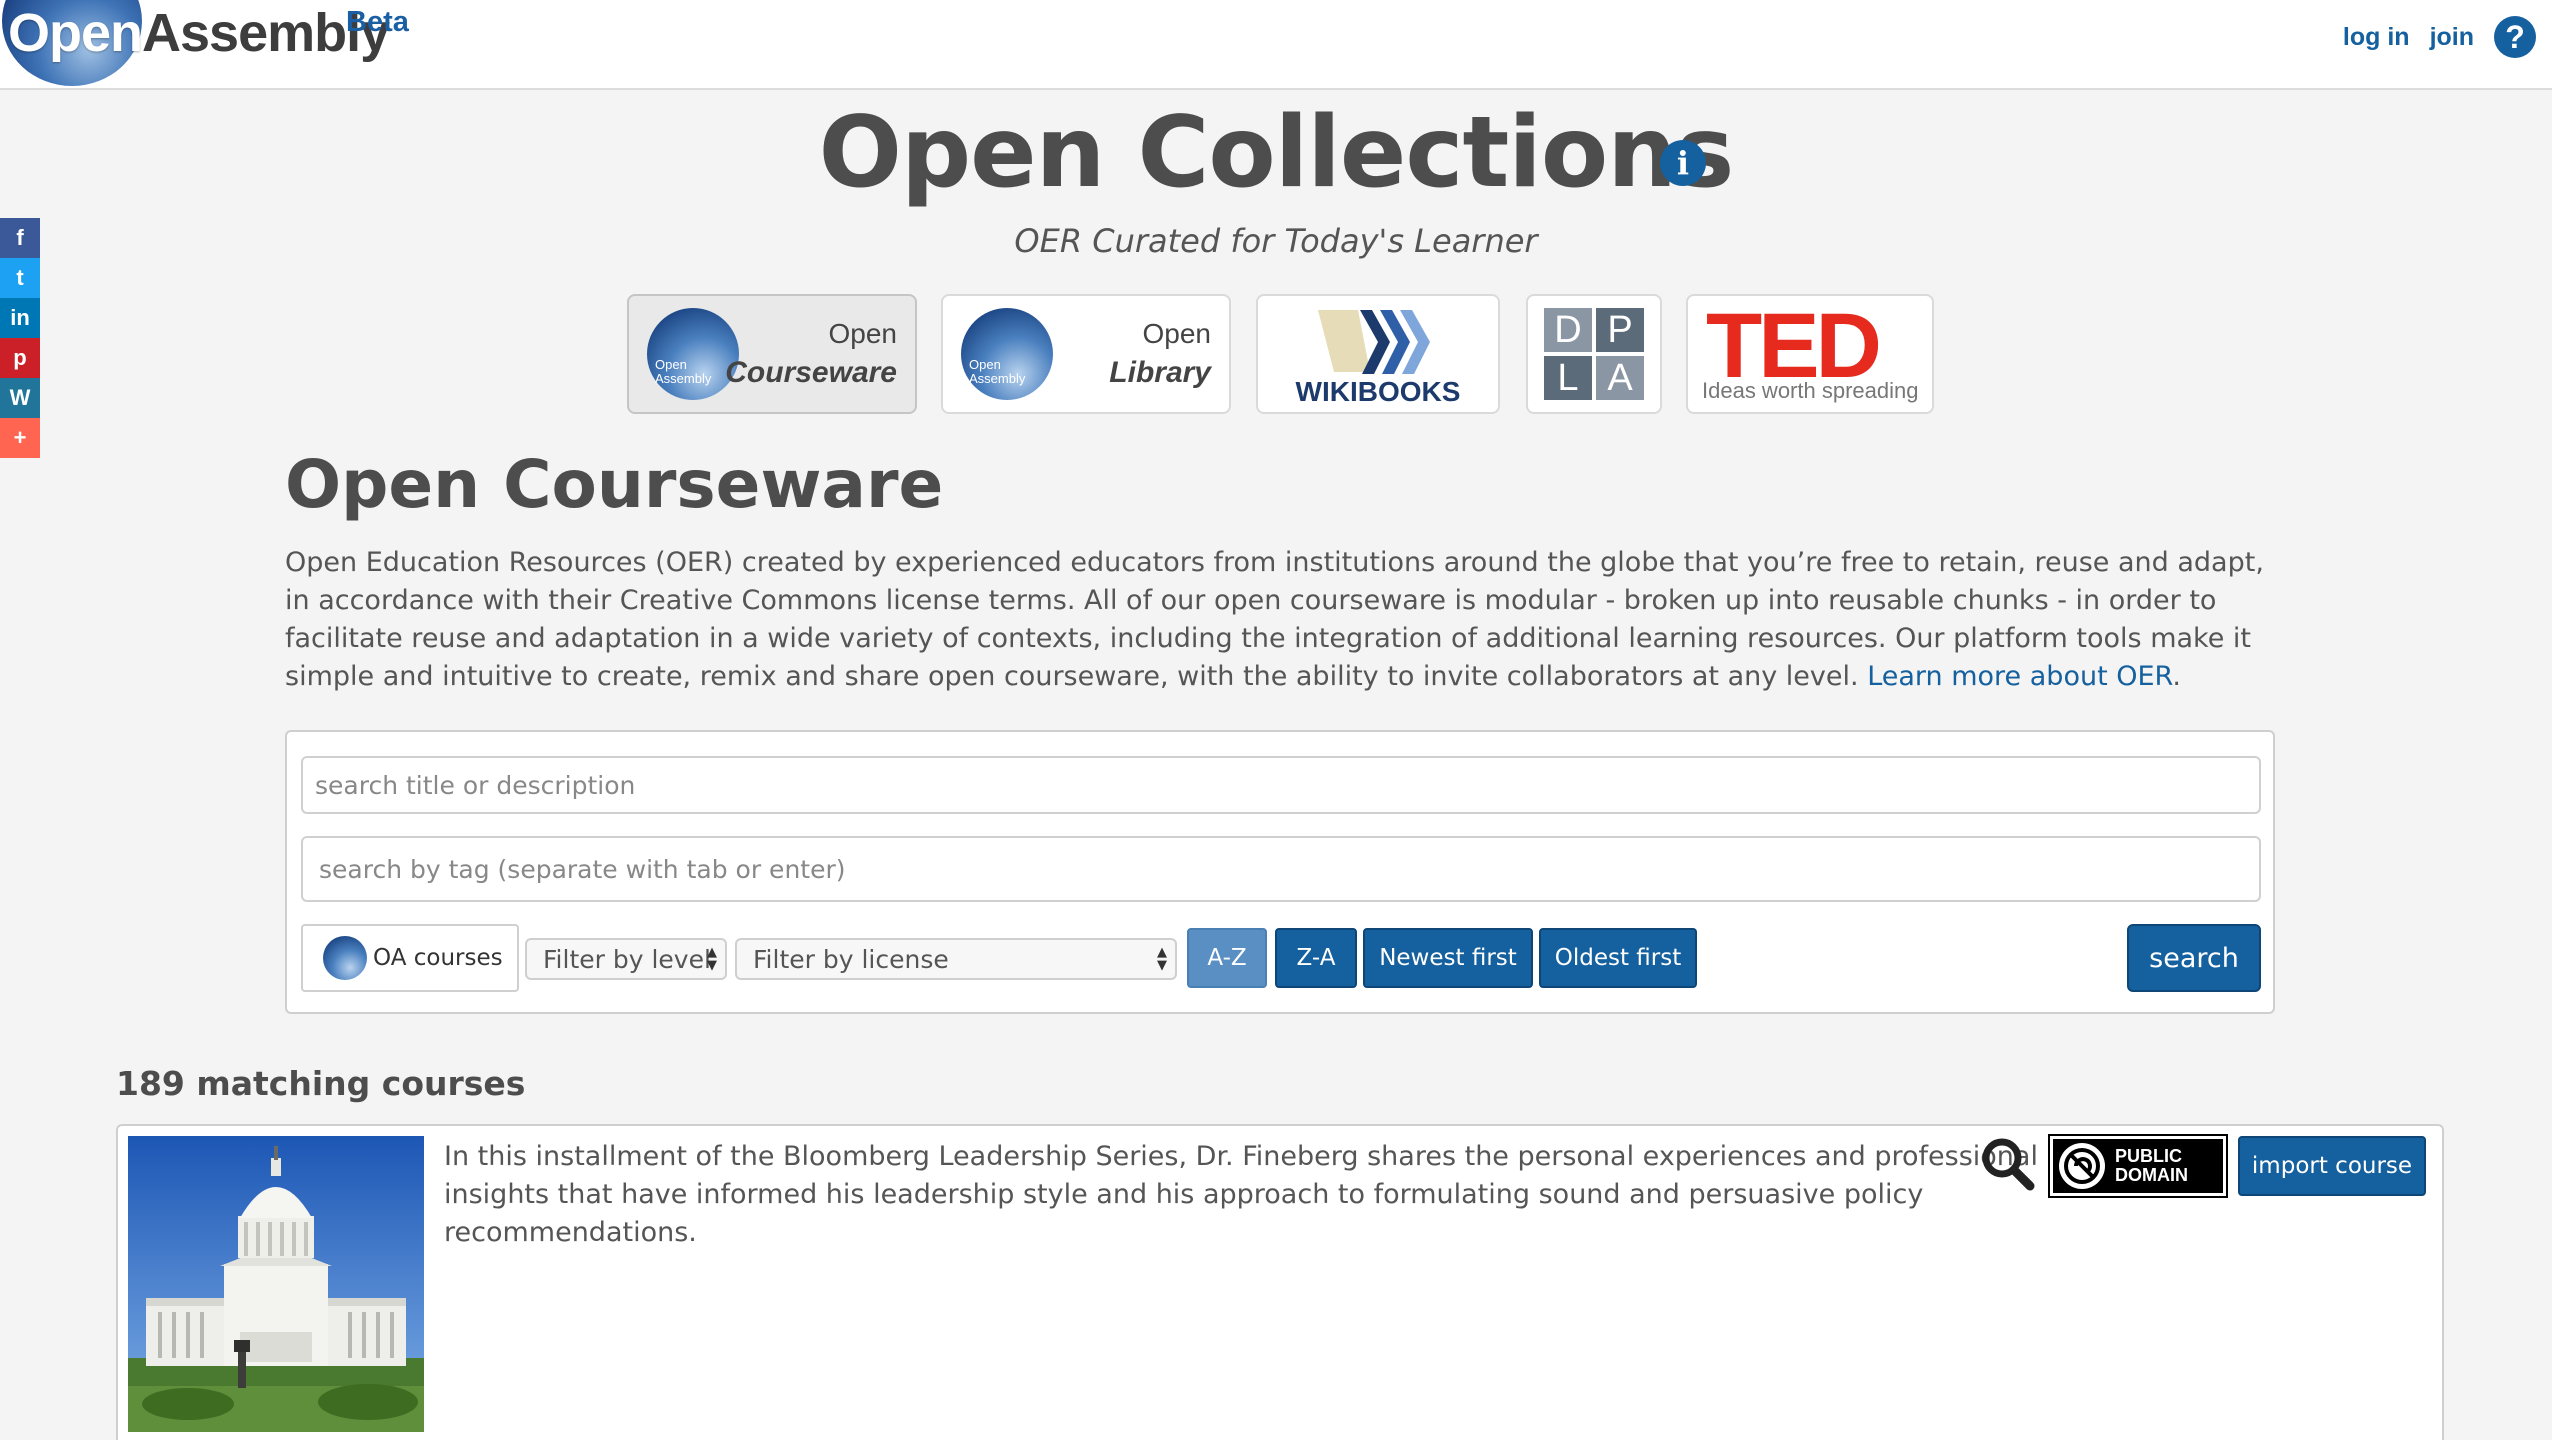  What do you see at coordinates (1227, 958) in the screenshot?
I see `sort-az-button: A-Z` at bounding box center [1227, 958].